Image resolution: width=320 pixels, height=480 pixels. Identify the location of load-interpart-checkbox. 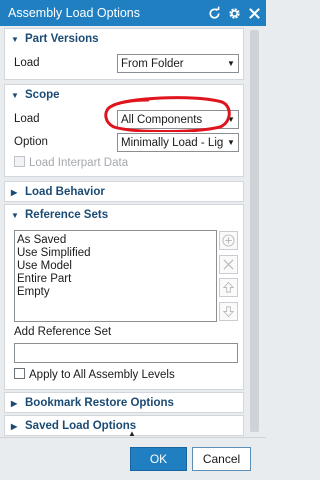
(19, 161).